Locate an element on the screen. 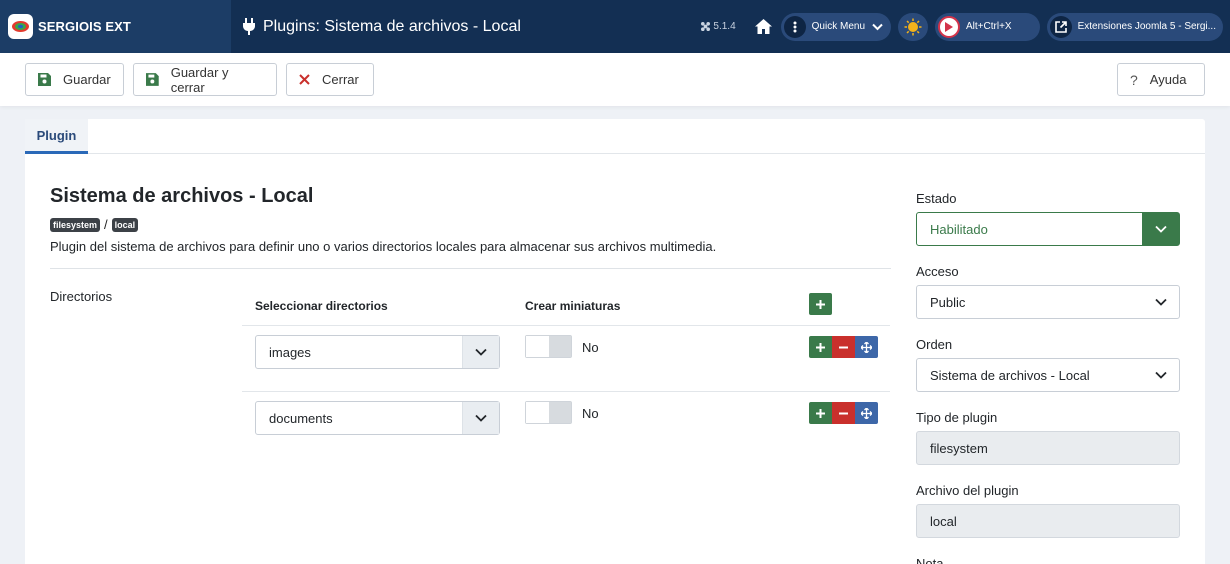 The height and width of the screenshot is (564, 1230). shortcut-button: Alt+Ctrl+X is located at coordinates (987, 26).